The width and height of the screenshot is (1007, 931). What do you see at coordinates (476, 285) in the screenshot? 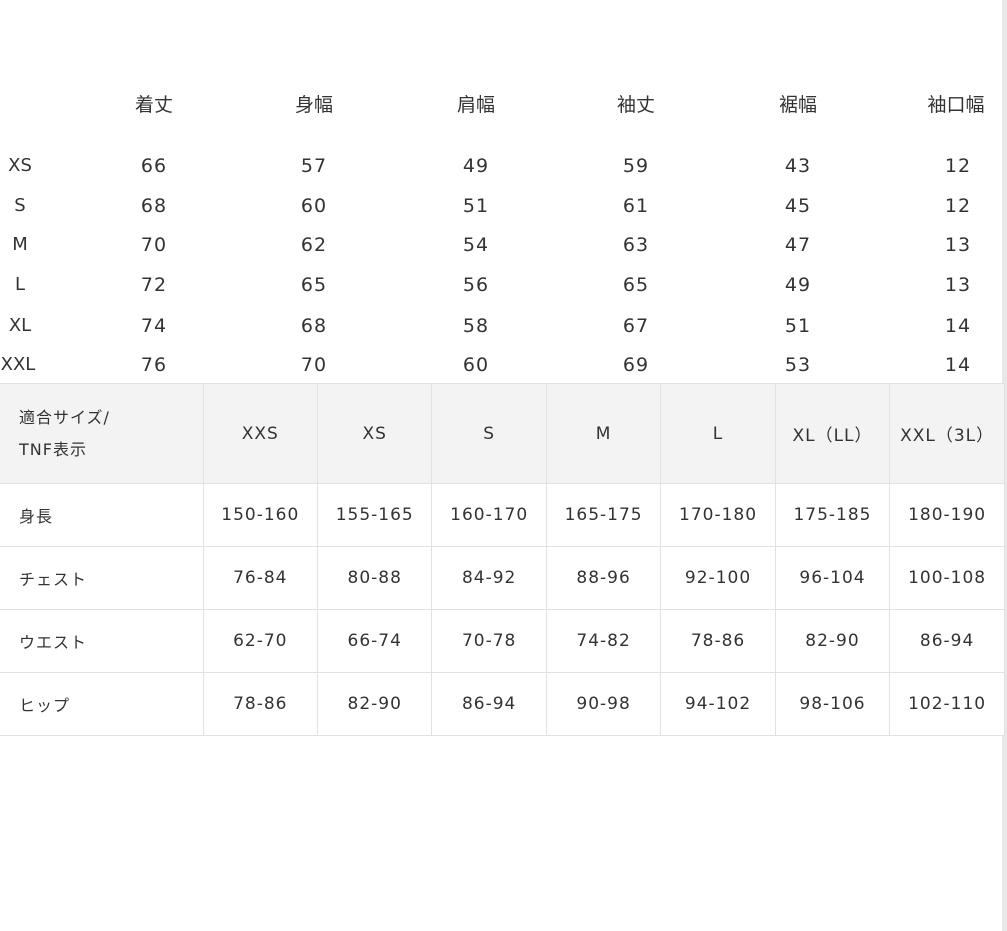
I see `garment-cell: 56` at bounding box center [476, 285].